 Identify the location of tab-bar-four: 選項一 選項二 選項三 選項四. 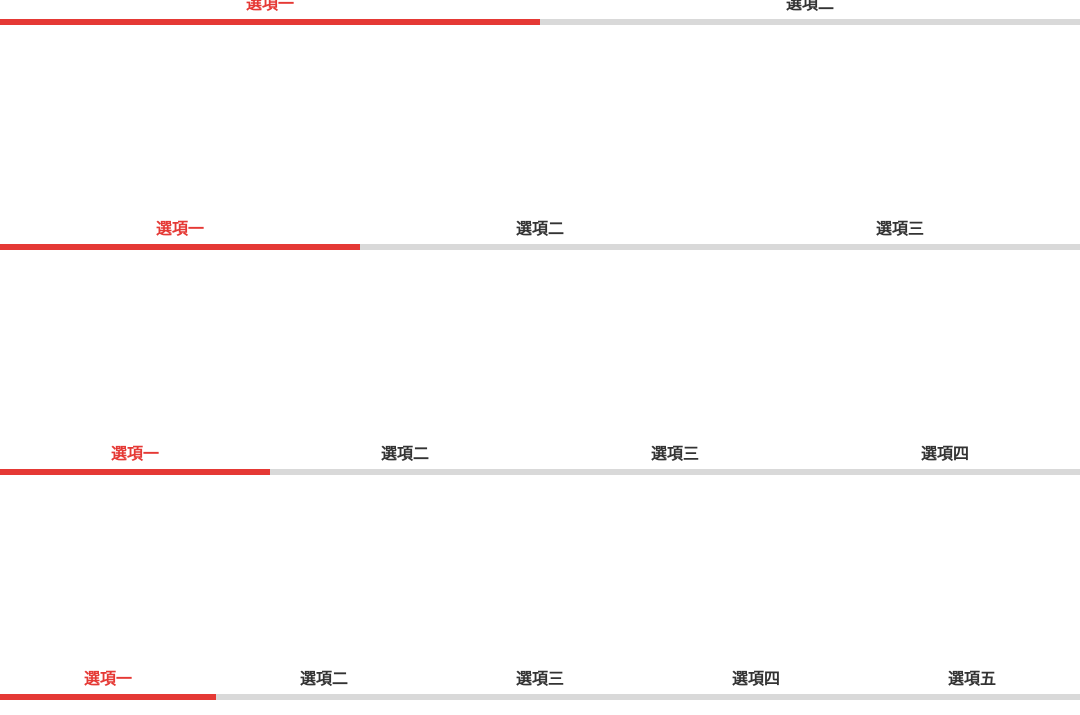
(540, 455).